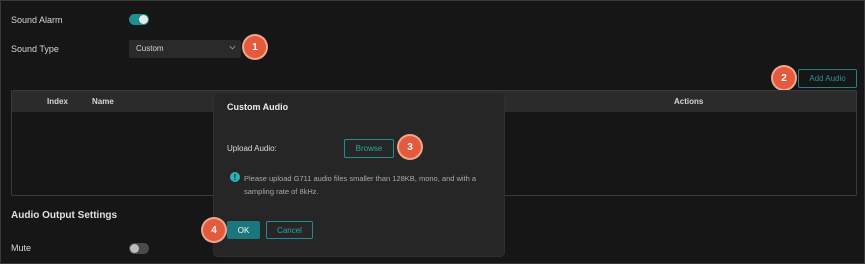 The width and height of the screenshot is (865, 264). I want to click on upload-audio-colon: :, so click(275, 148).